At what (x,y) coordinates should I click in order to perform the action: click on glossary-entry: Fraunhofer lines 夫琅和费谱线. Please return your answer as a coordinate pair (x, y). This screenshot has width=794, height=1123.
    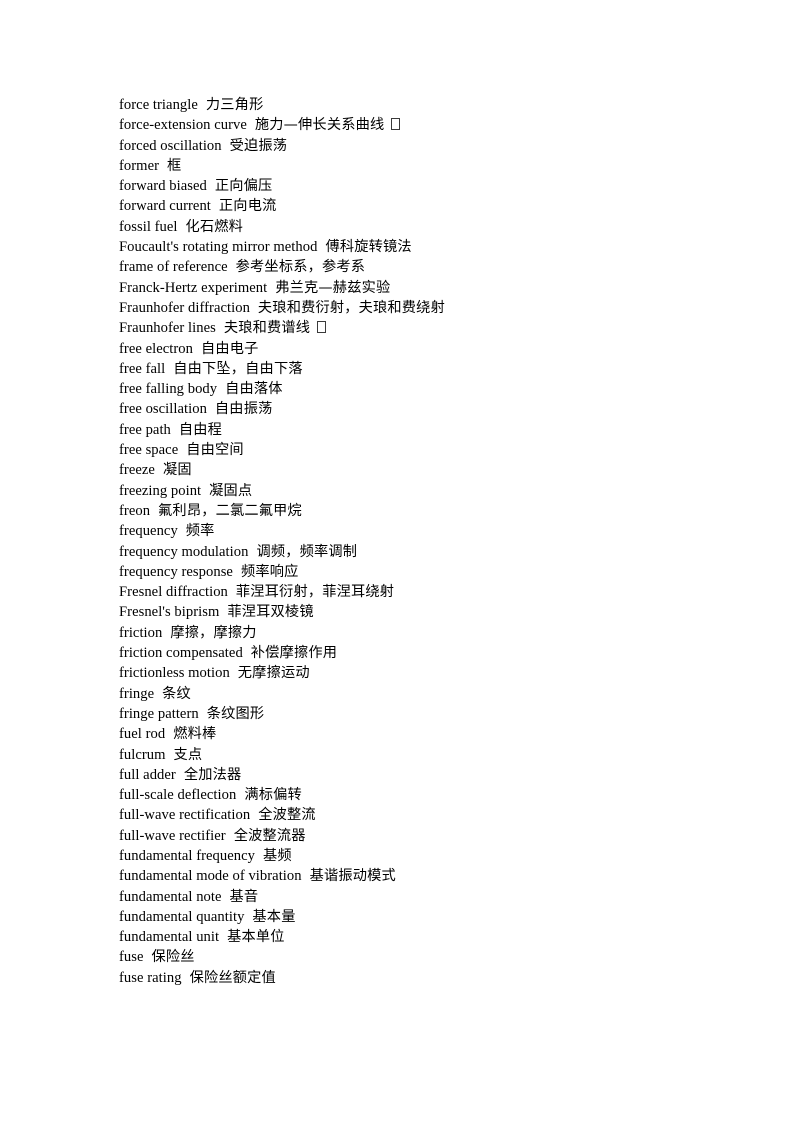
    Looking at the image, I should click on (429, 328).